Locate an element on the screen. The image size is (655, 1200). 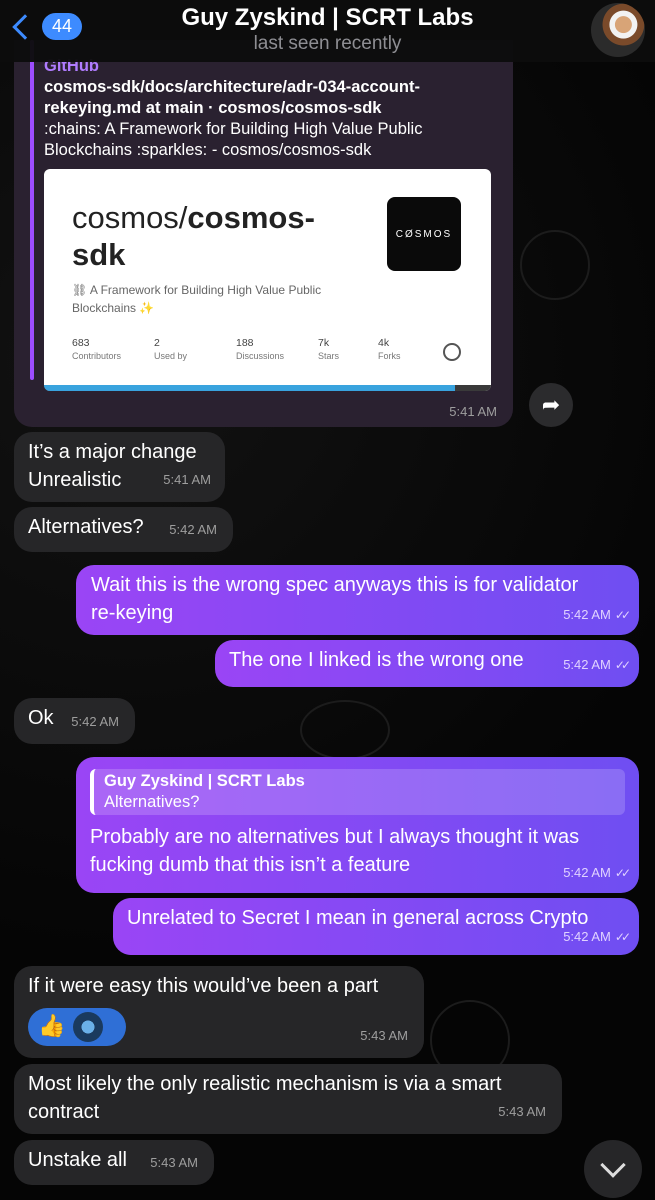
stat-label: Contributors is located at coordinates (97, 356).